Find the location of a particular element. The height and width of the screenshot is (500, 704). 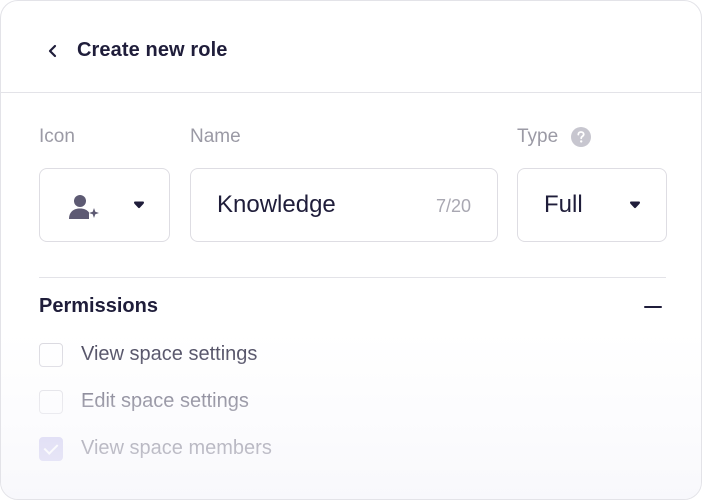

chevron-left-icon is located at coordinates (52, 51).